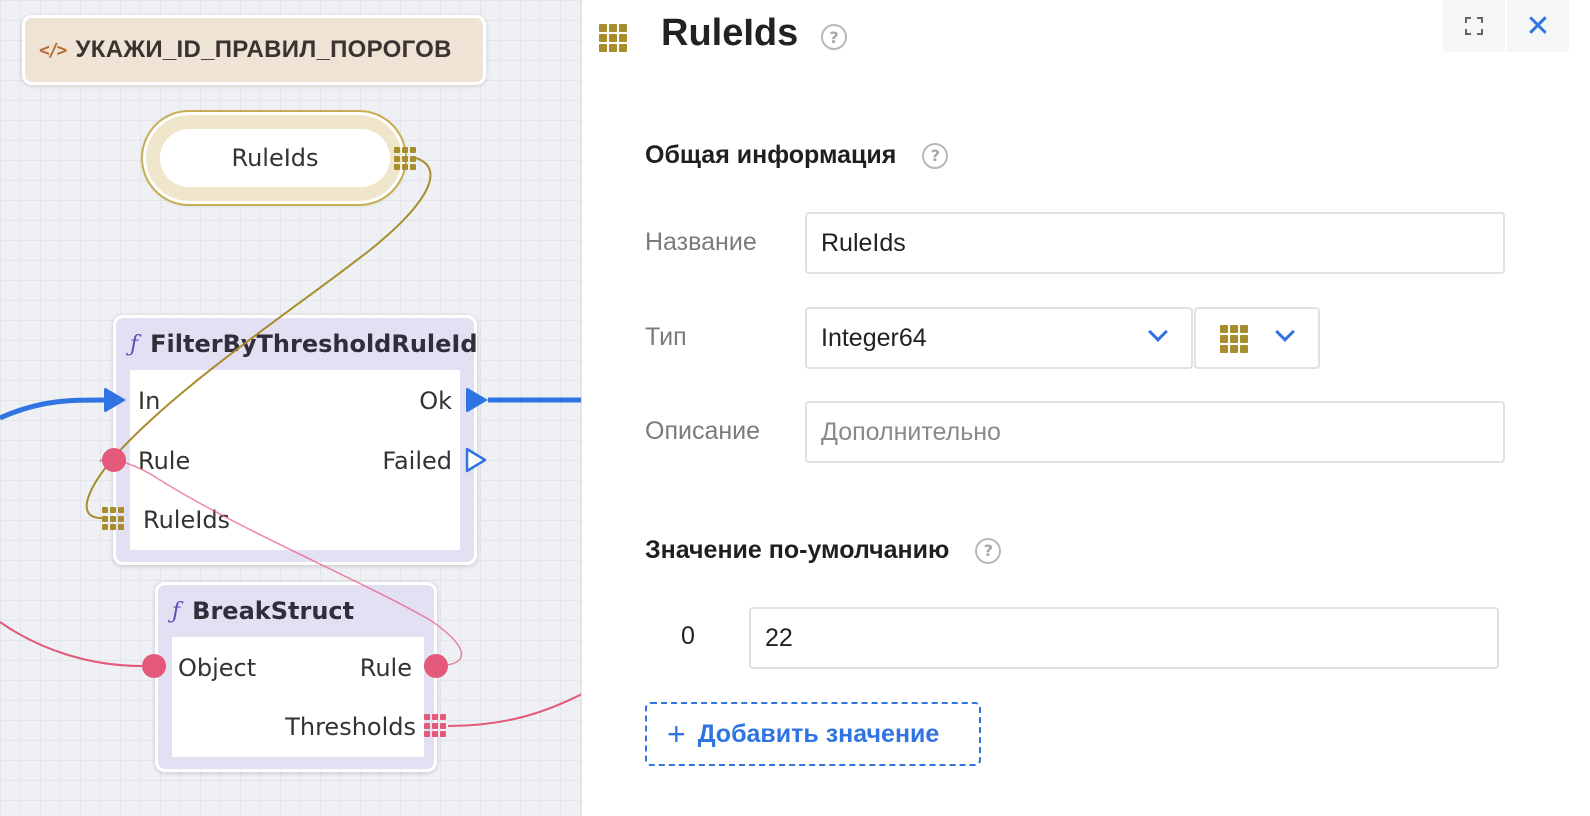 This screenshot has height=816, width=1590. Describe the element at coordinates (1124, 638) in the screenshot. I see `default-value-input: 22` at that location.